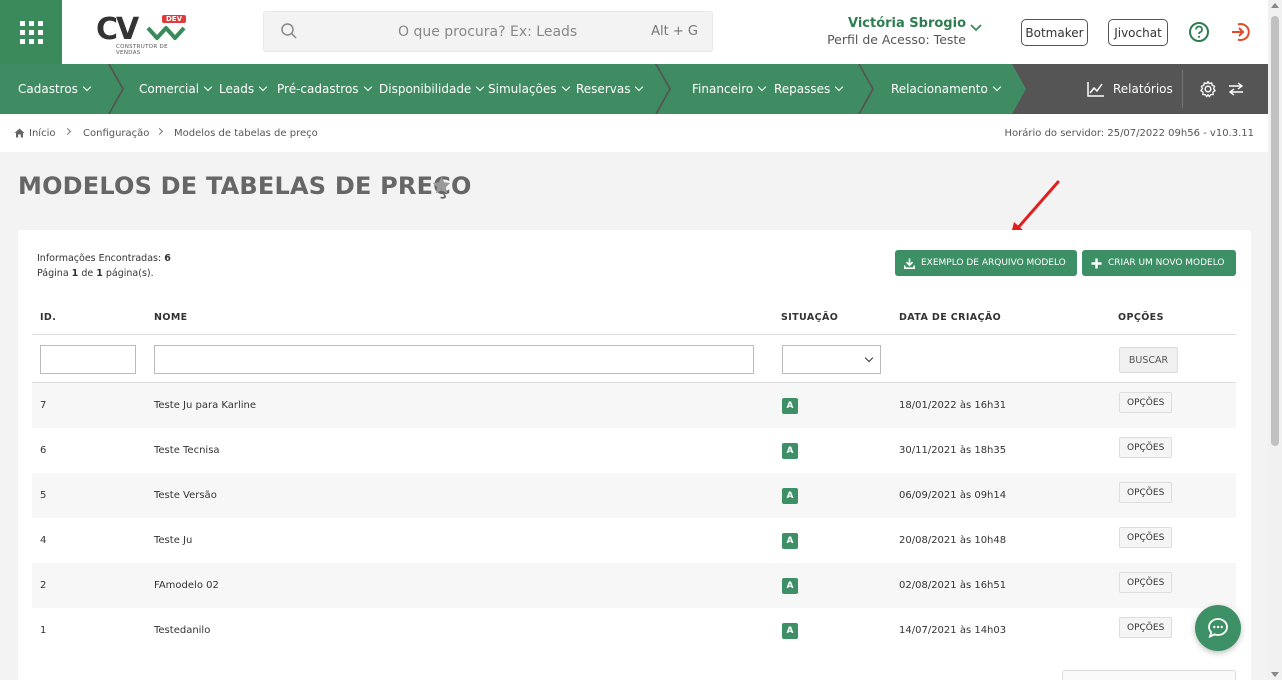  I want to click on nav-pre-cadastros: Pré-cadastros, so click(324, 89).